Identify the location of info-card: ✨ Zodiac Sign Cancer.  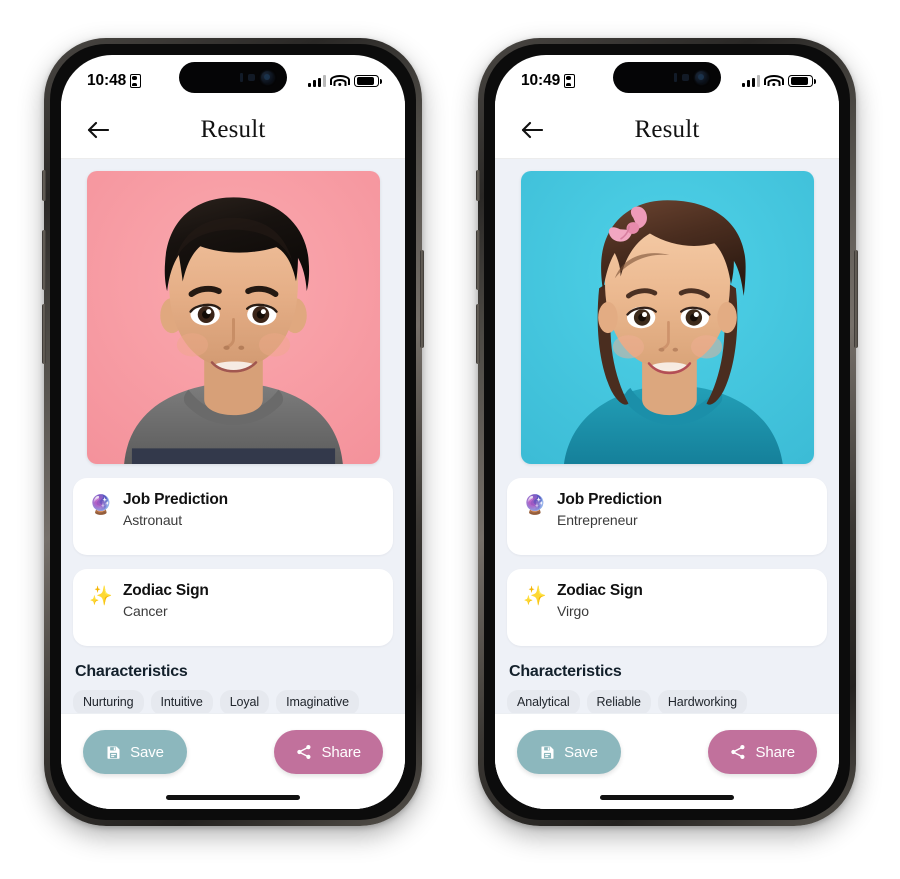
(233, 607).